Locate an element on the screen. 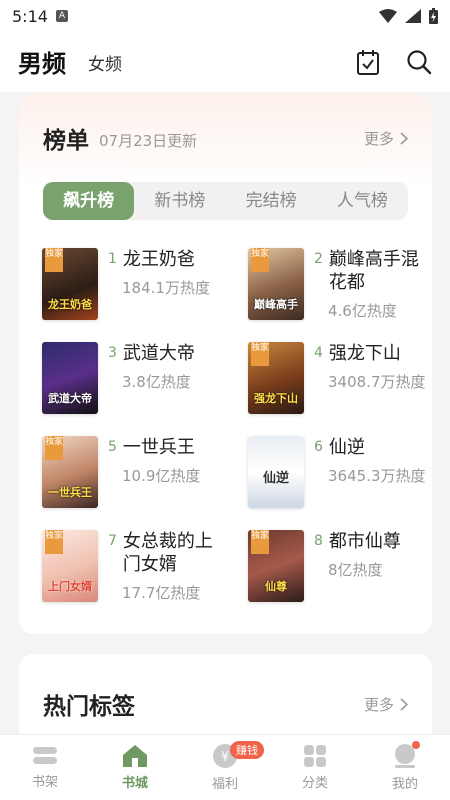 The width and height of the screenshot is (450, 800). tab-female: 女频 is located at coordinates (105, 62).